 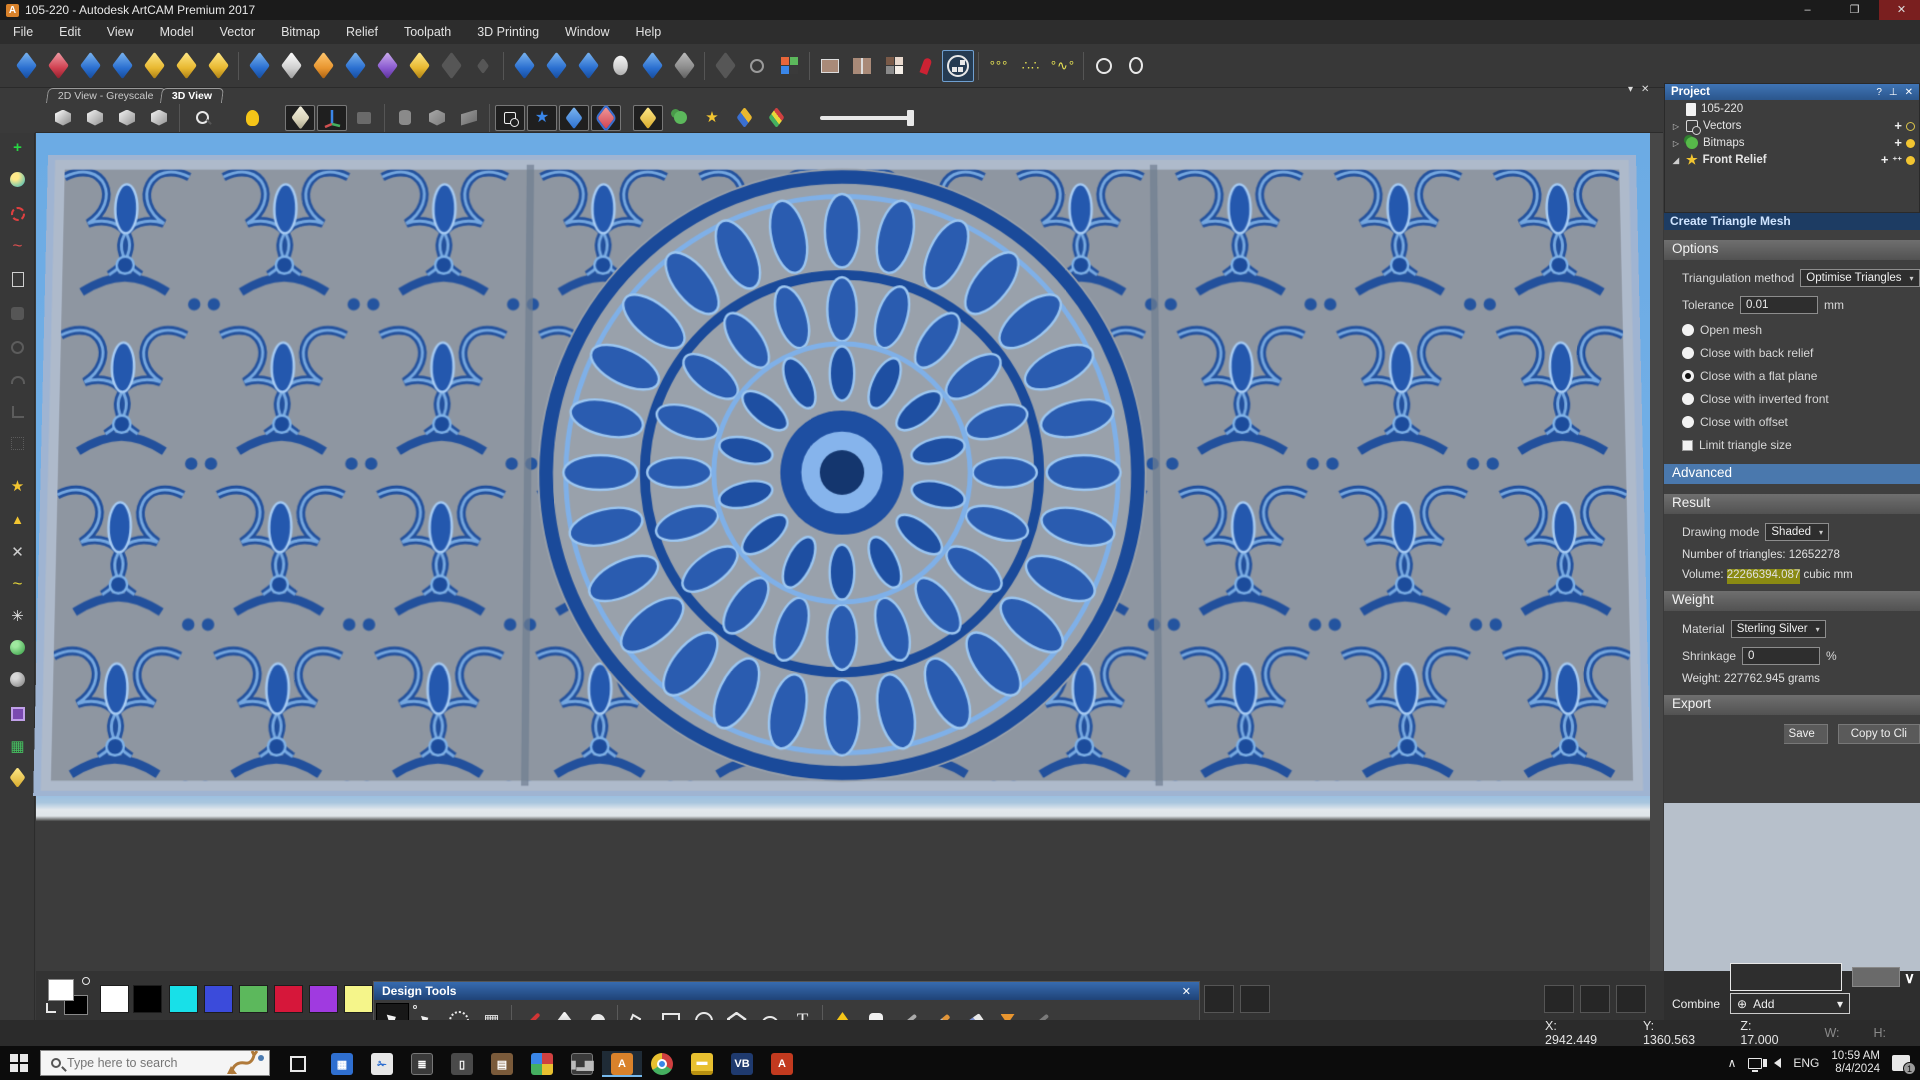 What do you see at coordinates (323, 66) in the screenshot?
I see `relief-layers-icon` at bounding box center [323, 66].